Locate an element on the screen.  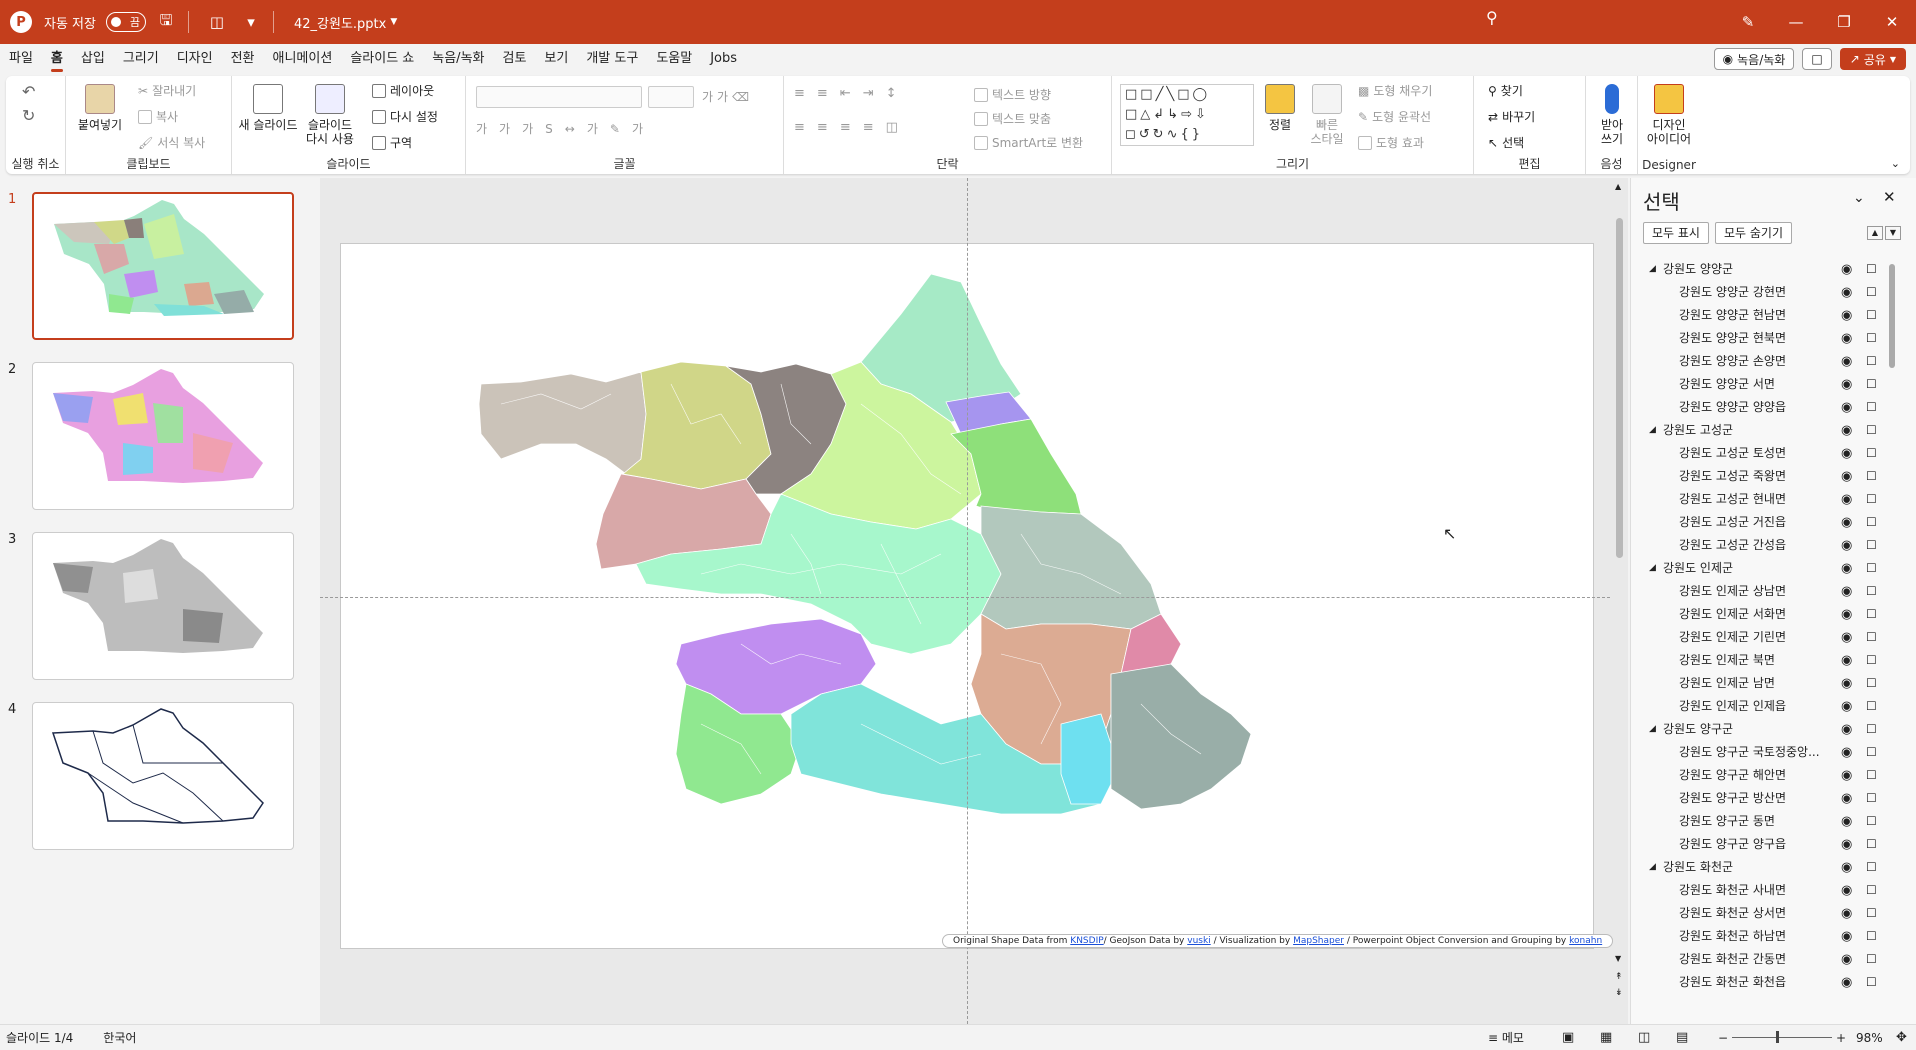
comments-button: □ is located at coordinates (1817, 59).